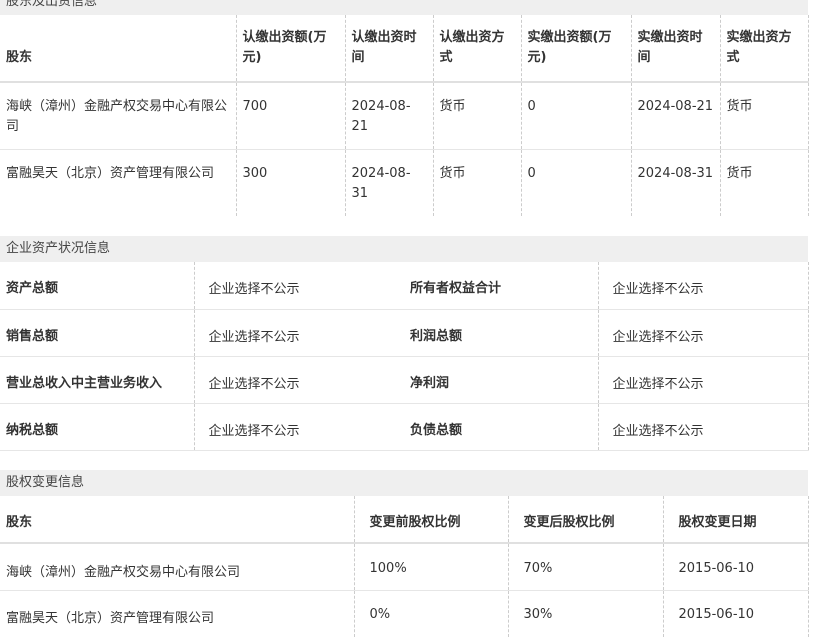 The height and width of the screenshot is (639, 826). I want to click on asset-label: 利润总额, so click(497, 332).